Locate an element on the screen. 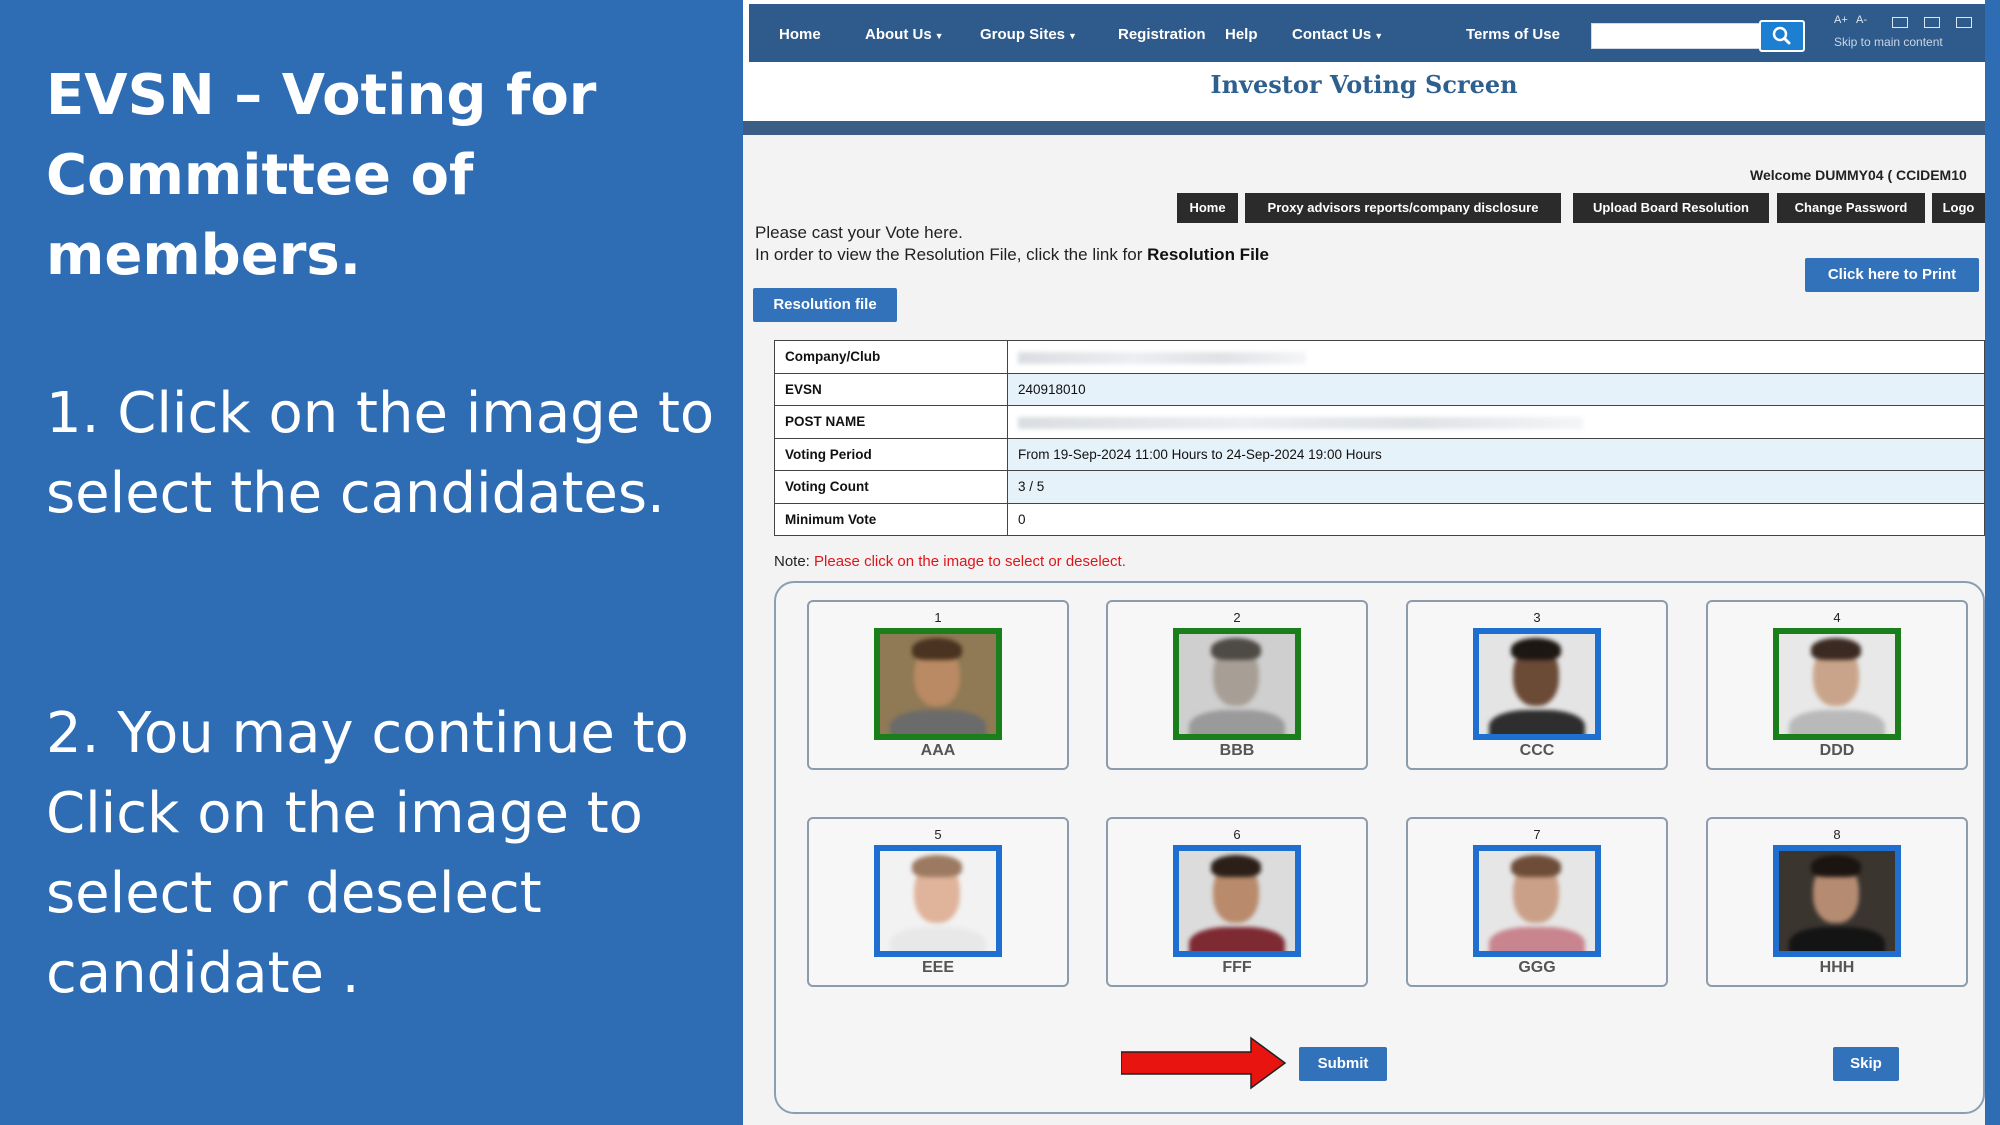 Image resolution: width=2000 pixels, height=1125 pixels. table-row: EVSN 240918010 is located at coordinates (1379, 389).